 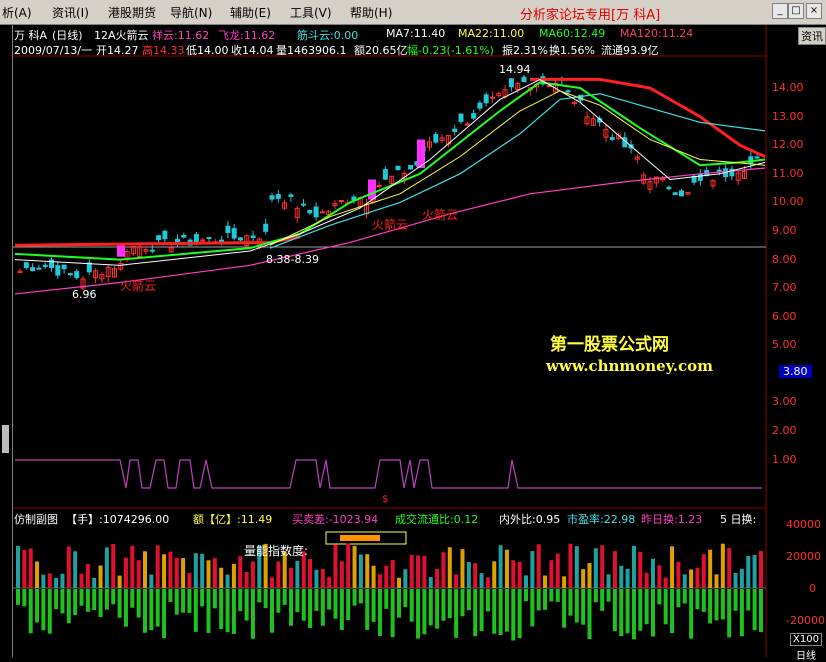 I want to click on sub-amount: 额【亿】:11.49, so click(x=233, y=519).